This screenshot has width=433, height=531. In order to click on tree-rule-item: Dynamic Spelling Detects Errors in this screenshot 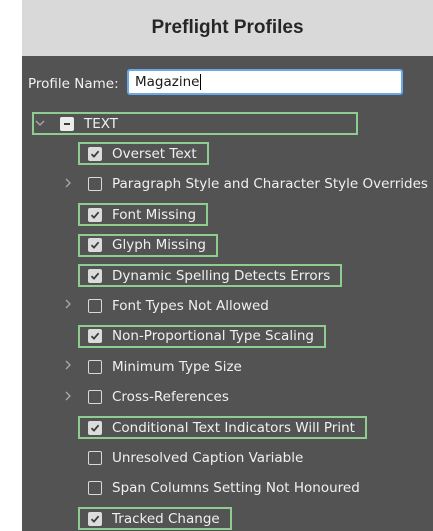, I will do `click(227, 275)`.